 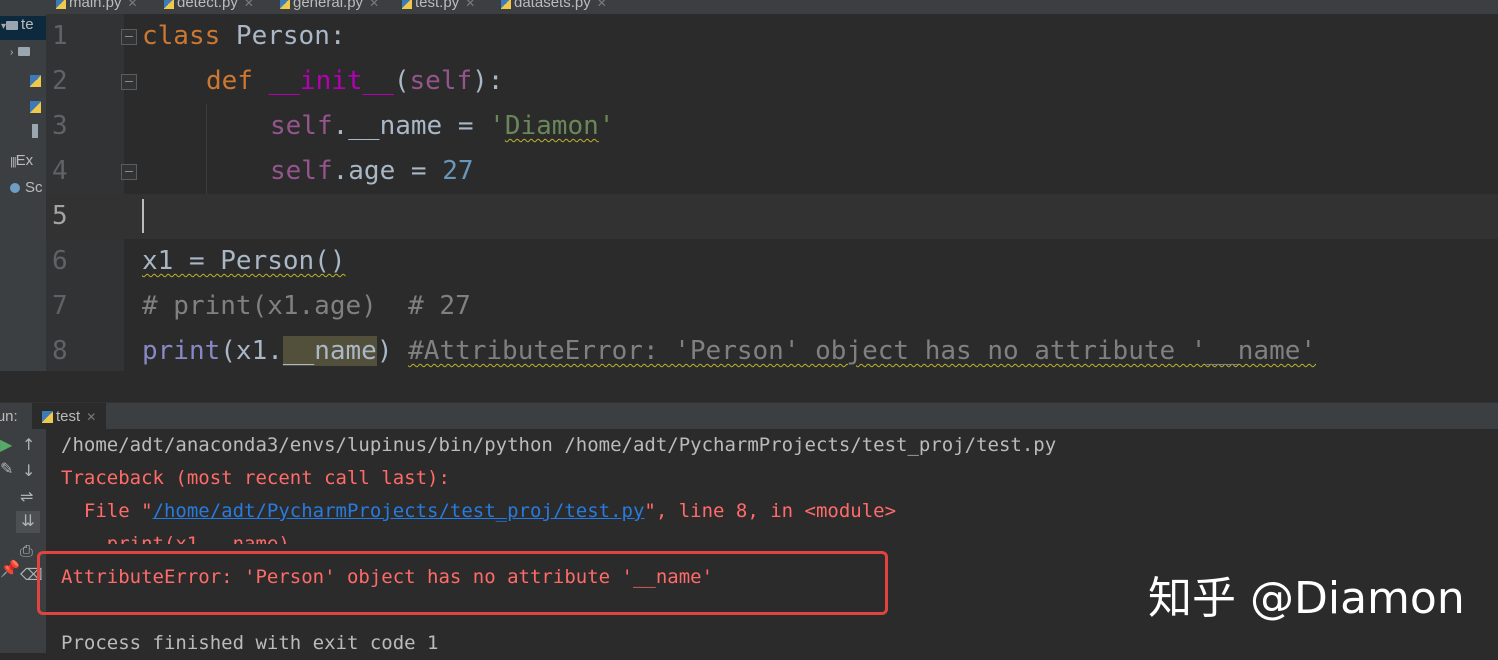 I want to click on keyword: class, so click(x=181, y=36).